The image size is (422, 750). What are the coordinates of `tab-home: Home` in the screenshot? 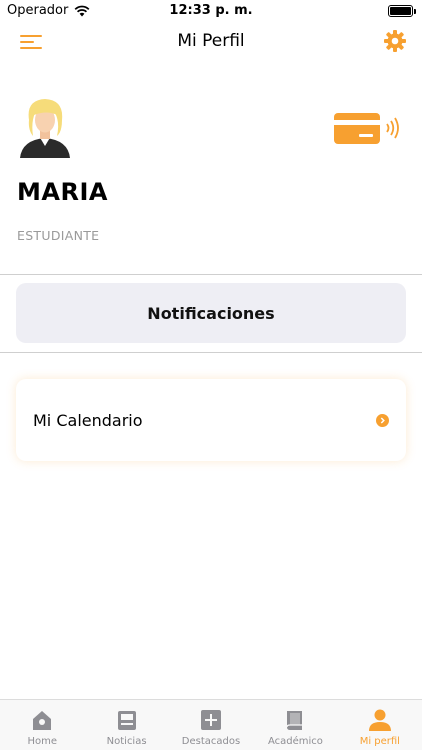 It's located at (42, 725).